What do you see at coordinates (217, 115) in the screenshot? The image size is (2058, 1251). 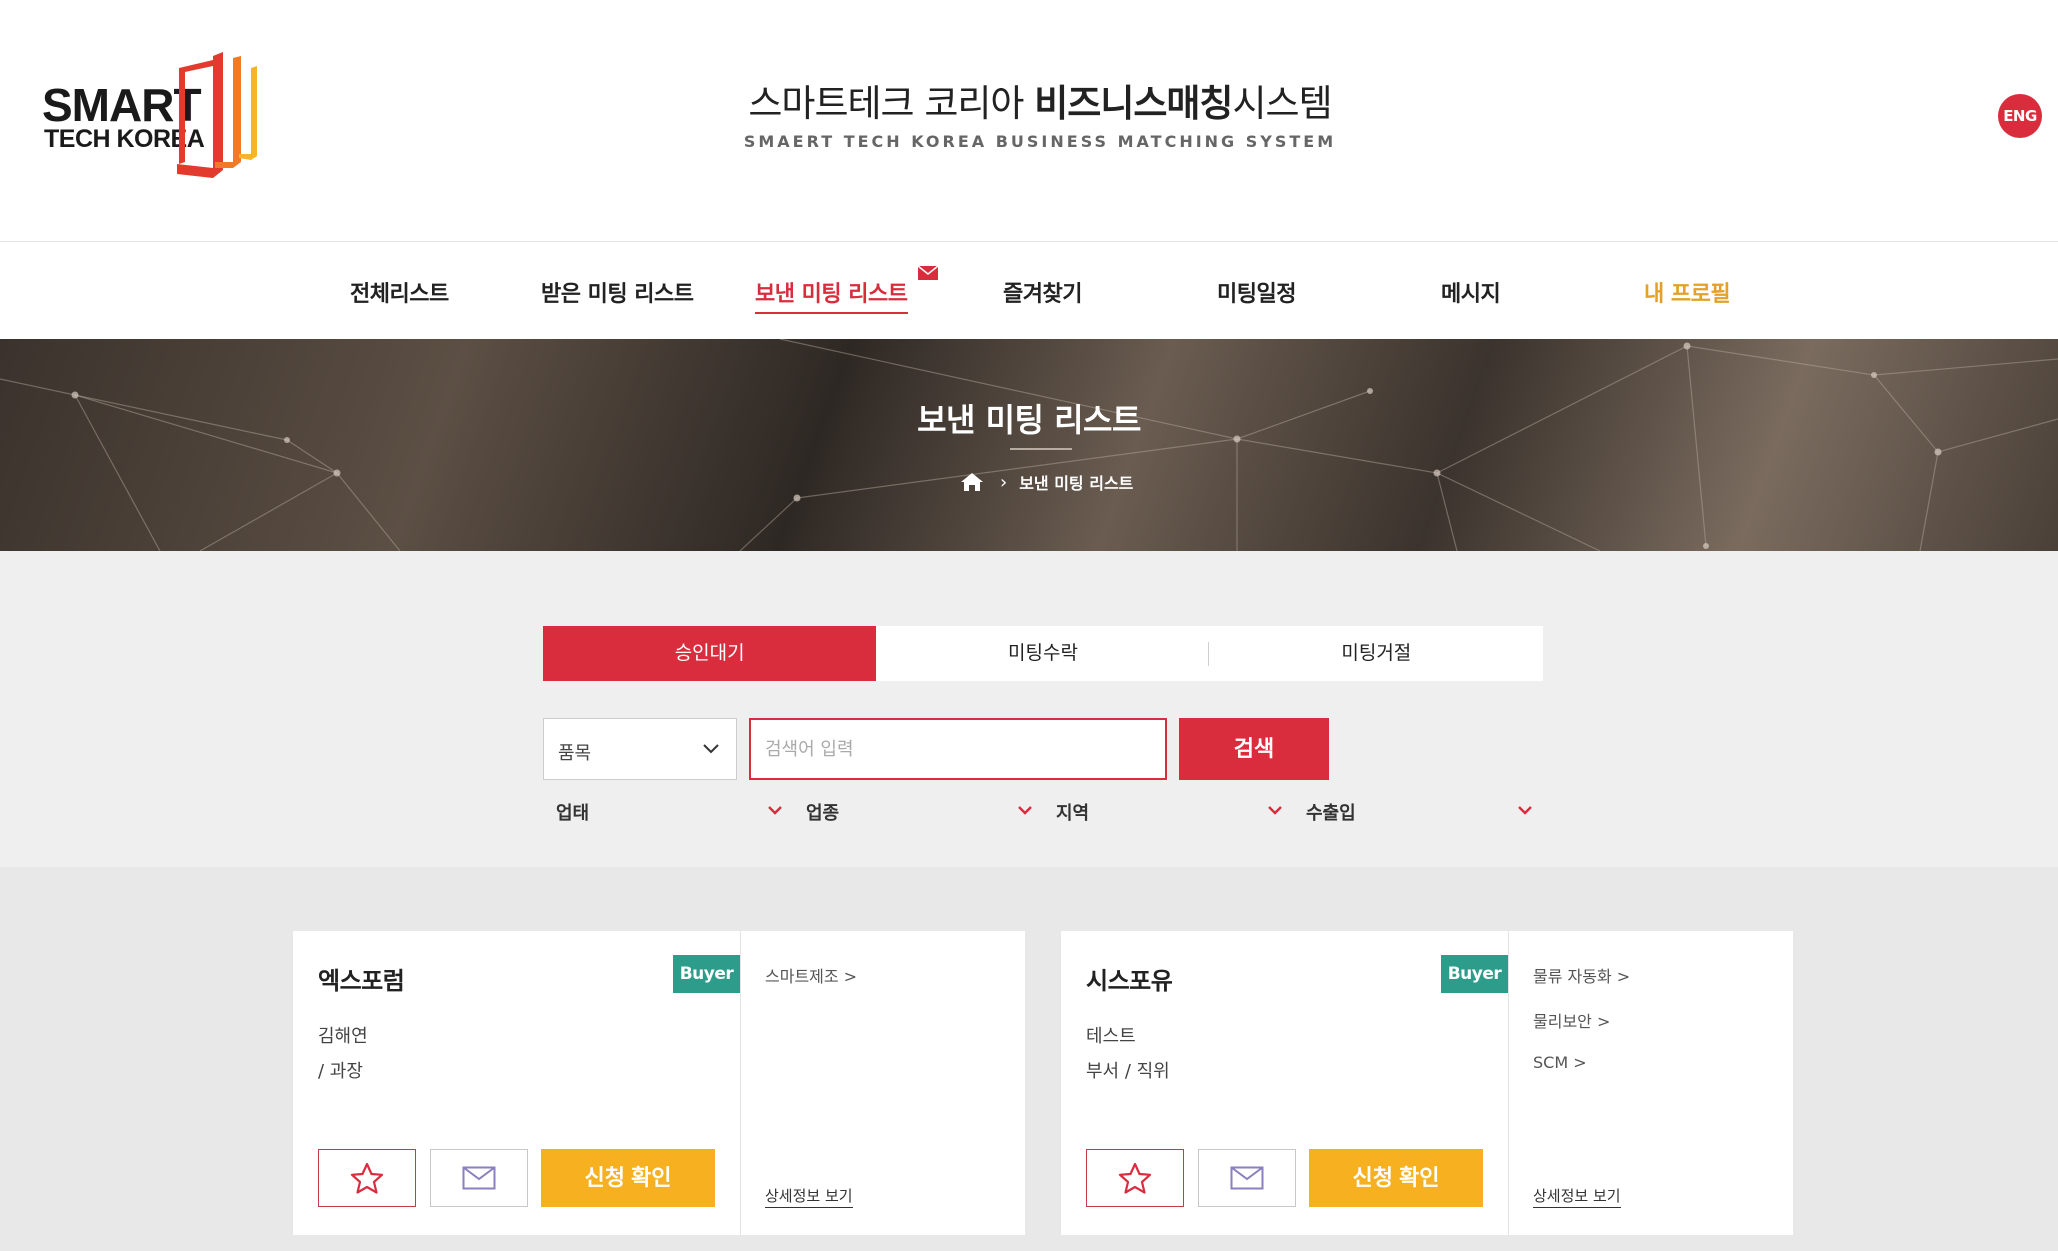 I see `logo-frame-icon` at bounding box center [217, 115].